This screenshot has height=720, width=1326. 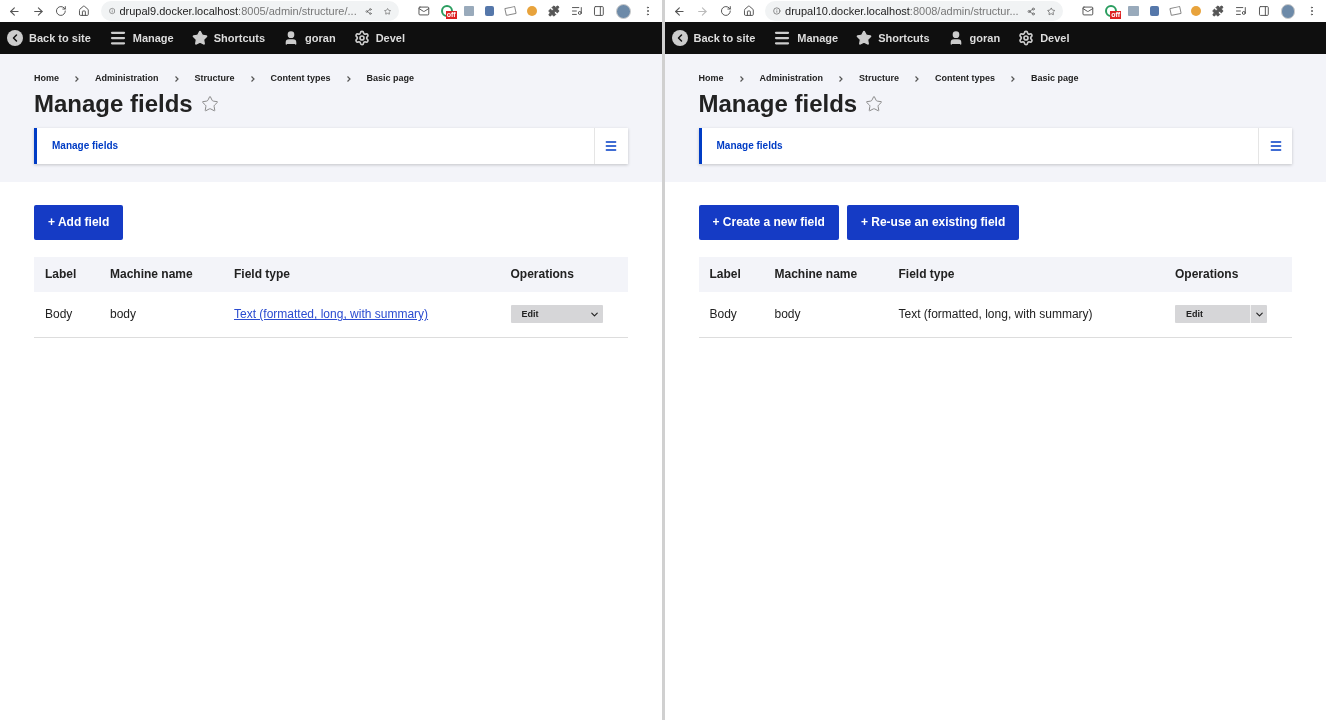 What do you see at coordinates (38, 11) in the screenshot?
I see `forward-icon` at bounding box center [38, 11].